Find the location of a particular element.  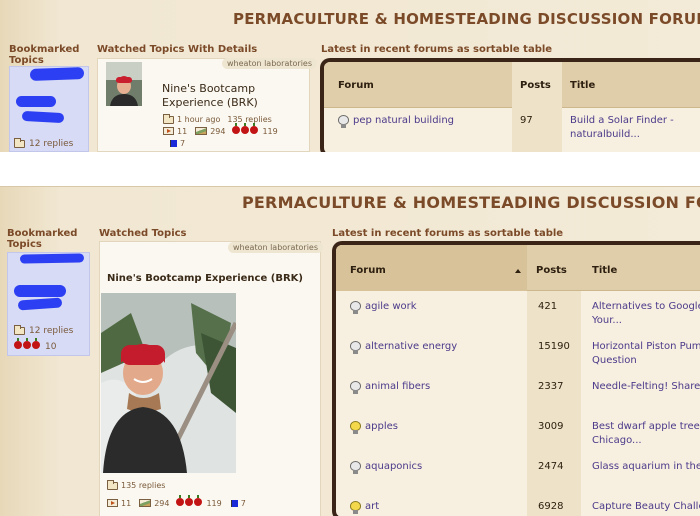

topic-link: Glass aquarium in the is located at coordinates (646, 467).